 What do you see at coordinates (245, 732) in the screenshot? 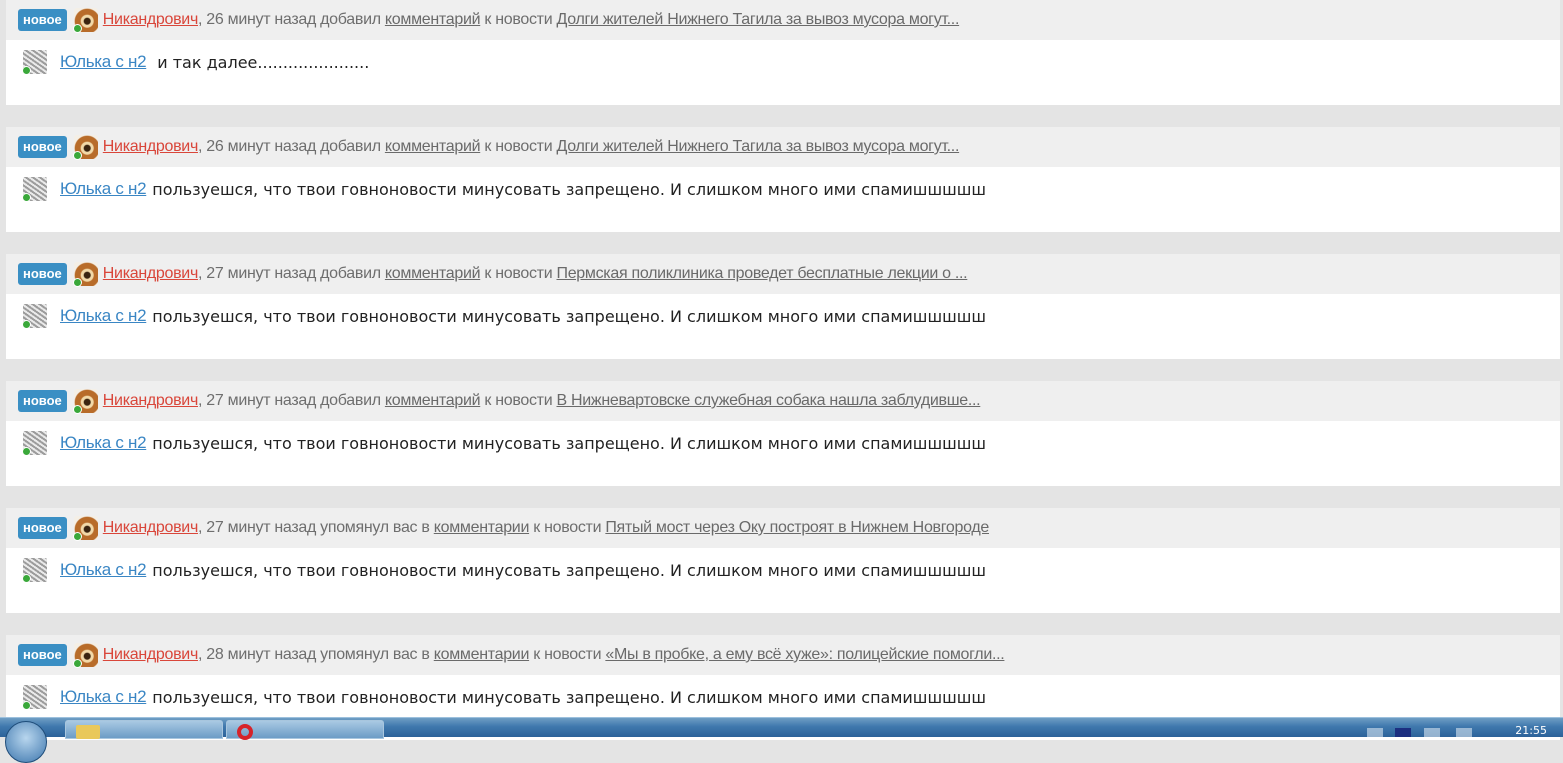
I see `opera-icon` at bounding box center [245, 732].